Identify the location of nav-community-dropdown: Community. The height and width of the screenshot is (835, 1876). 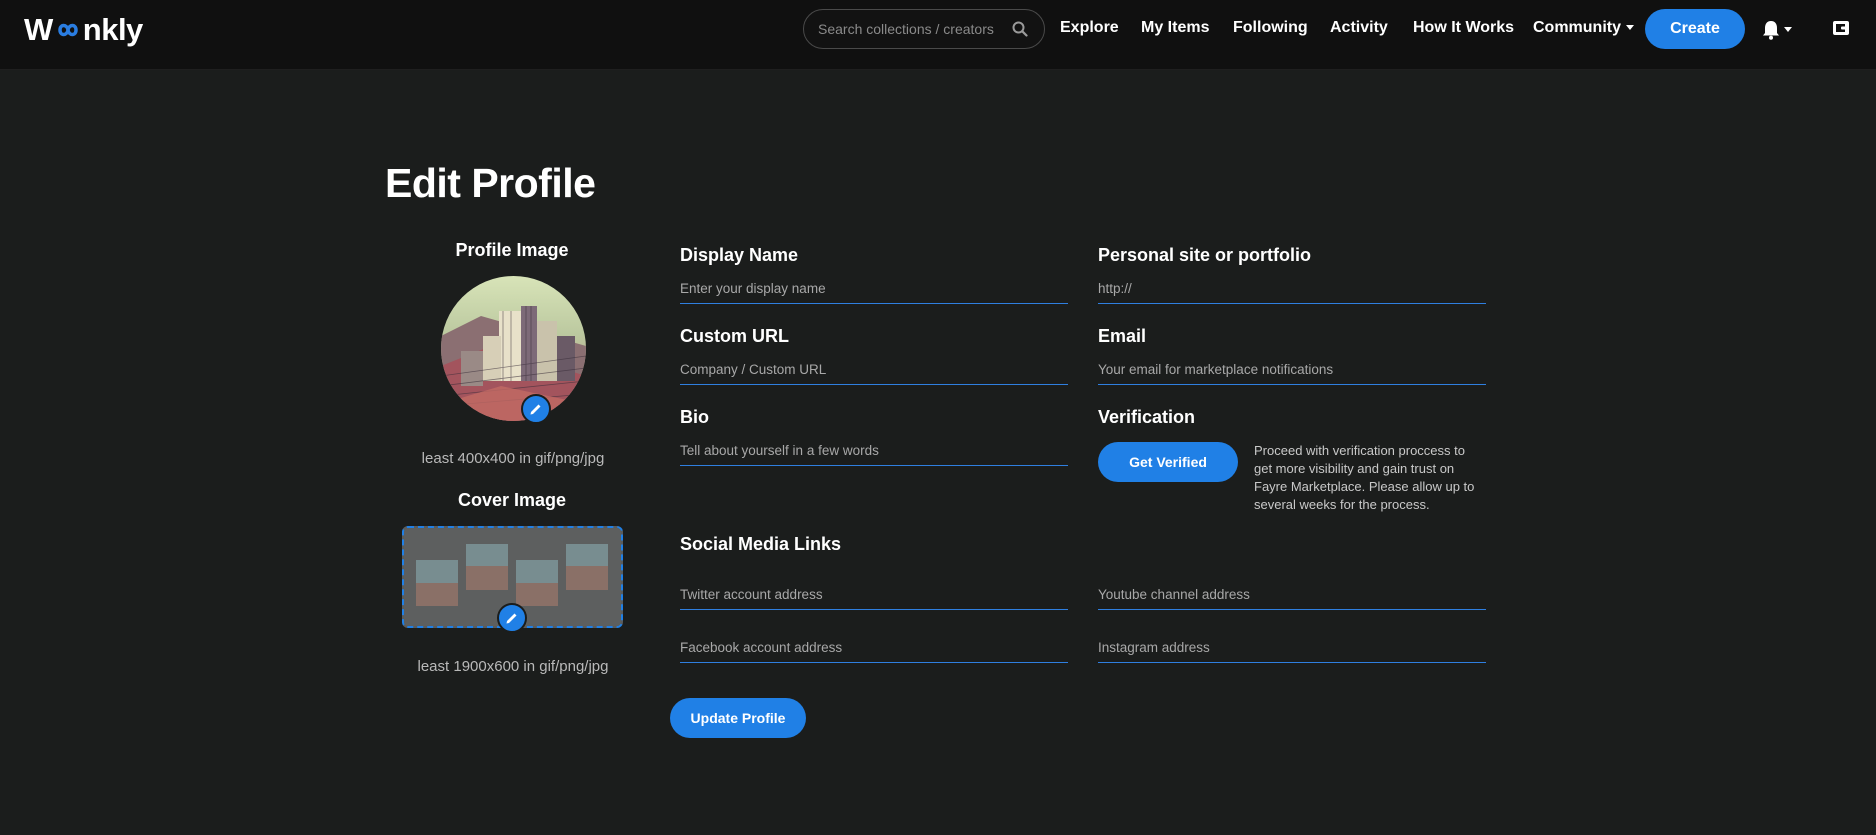
(1583, 28).